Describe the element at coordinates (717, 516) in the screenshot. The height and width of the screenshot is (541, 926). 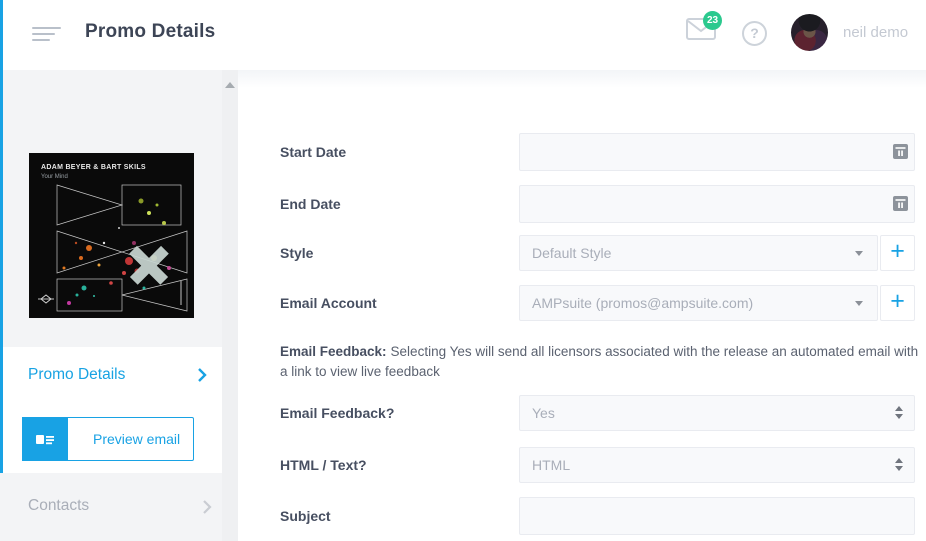
I see `subject-input` at that location.